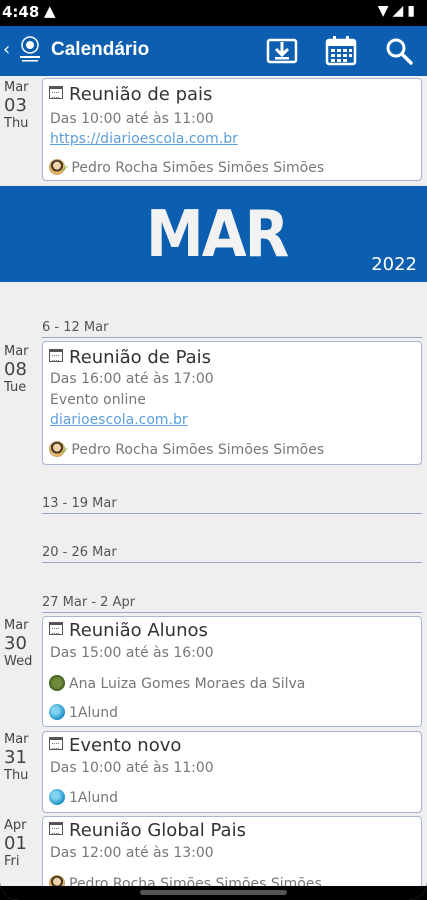 The height and width of the screenshot is (900, 427). What do you see at coordinates (98, 400) in the screenshot?
I see `event-note: Evento online` at bounding box center [98, 400].